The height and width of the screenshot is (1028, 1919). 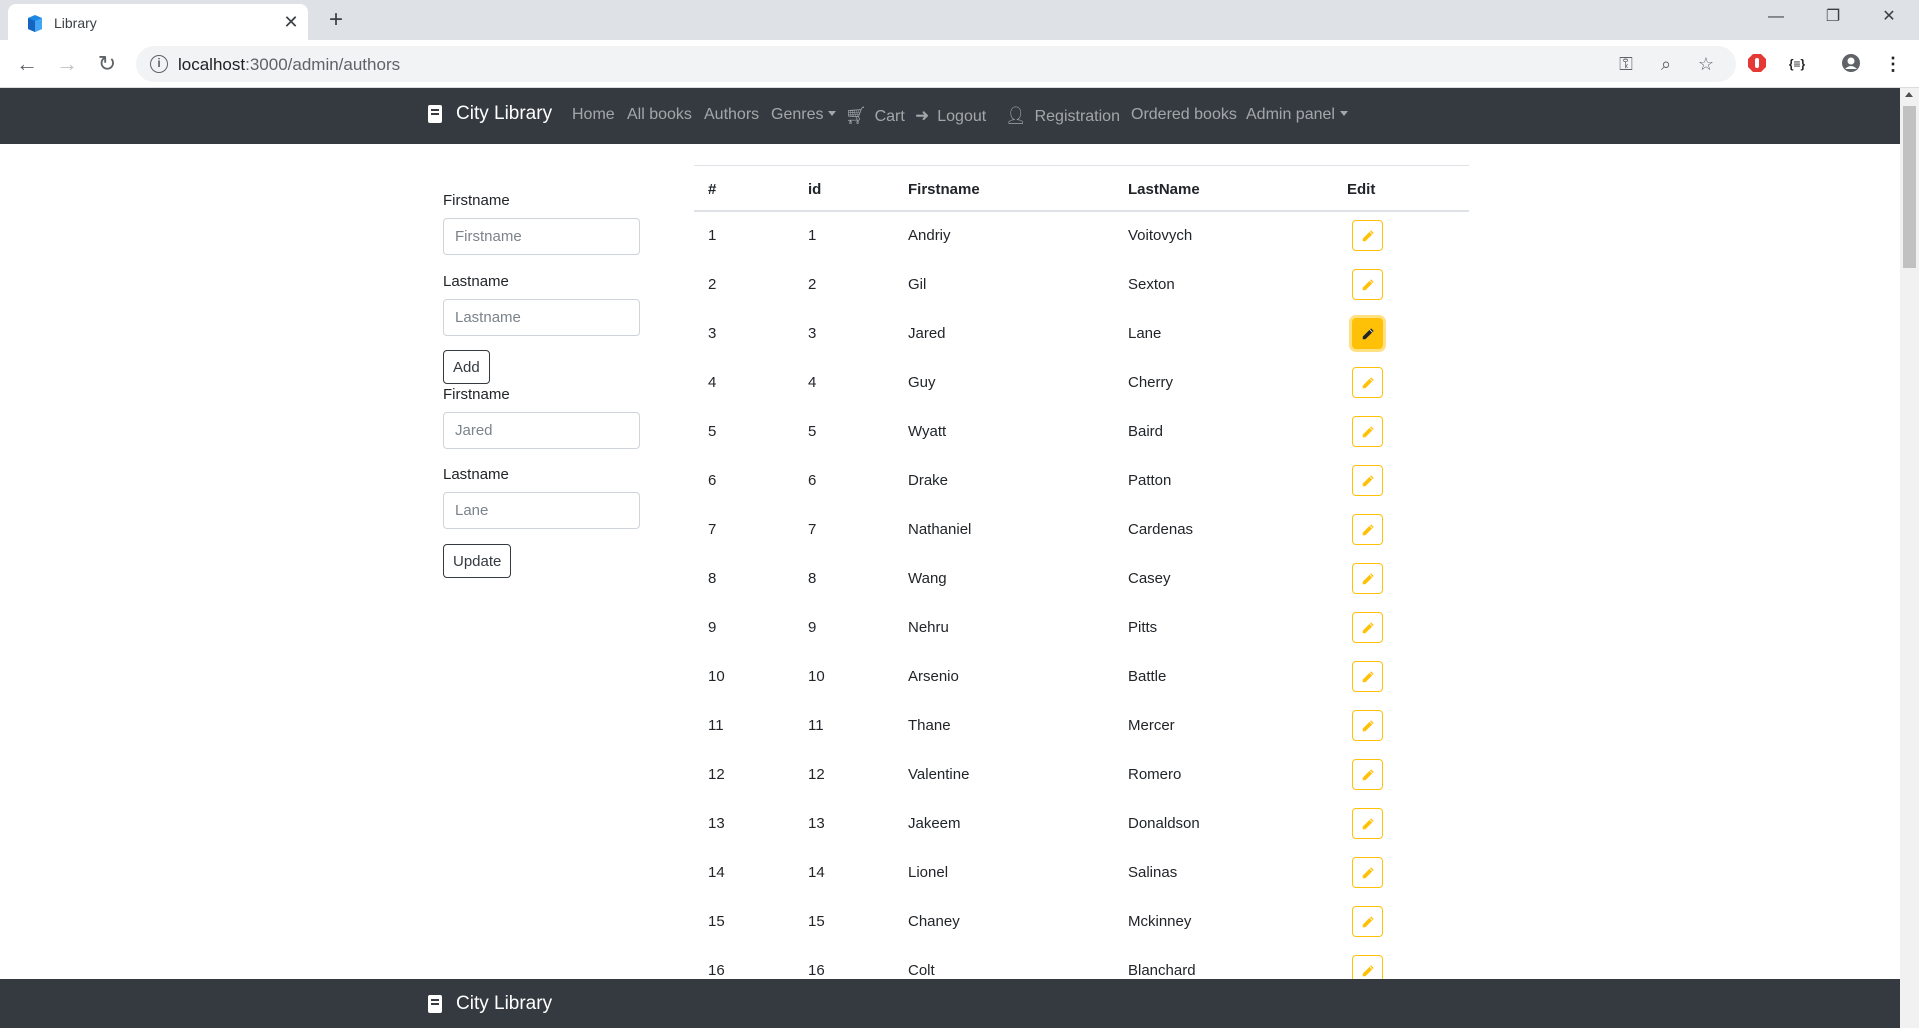 What do you see at coordinates (940, 529) in the screenshot?
I see `cell-firstname: Nathaniel` at bounding box center [940, 529].